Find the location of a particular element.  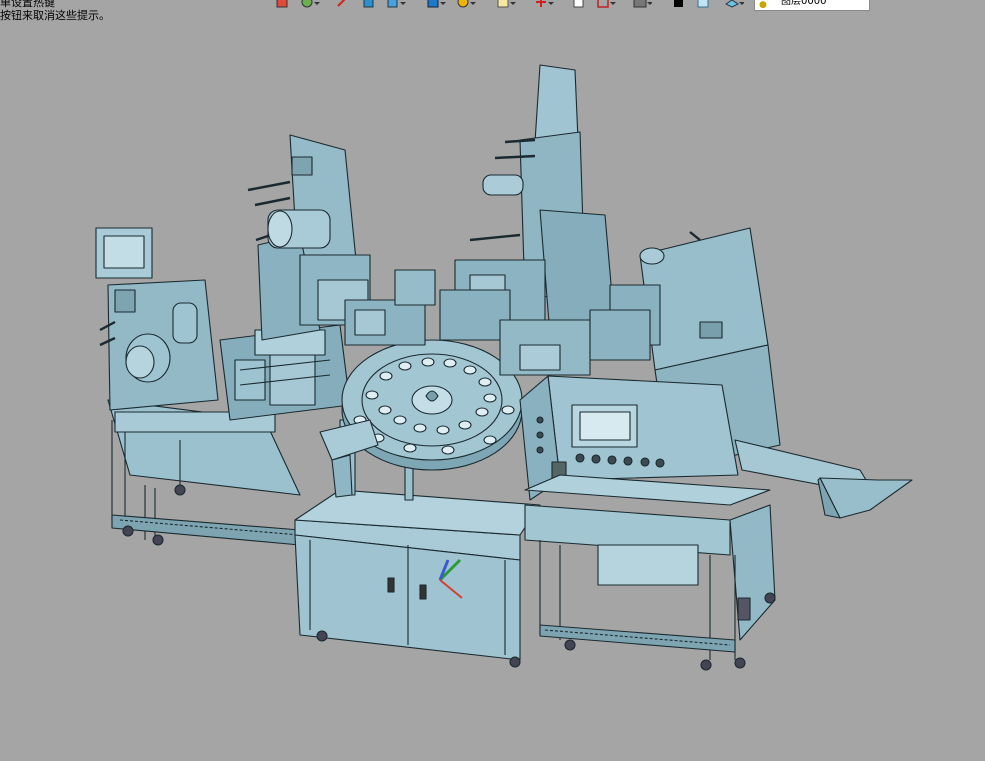

right-lower-frame is located at coordinates (650, 572).